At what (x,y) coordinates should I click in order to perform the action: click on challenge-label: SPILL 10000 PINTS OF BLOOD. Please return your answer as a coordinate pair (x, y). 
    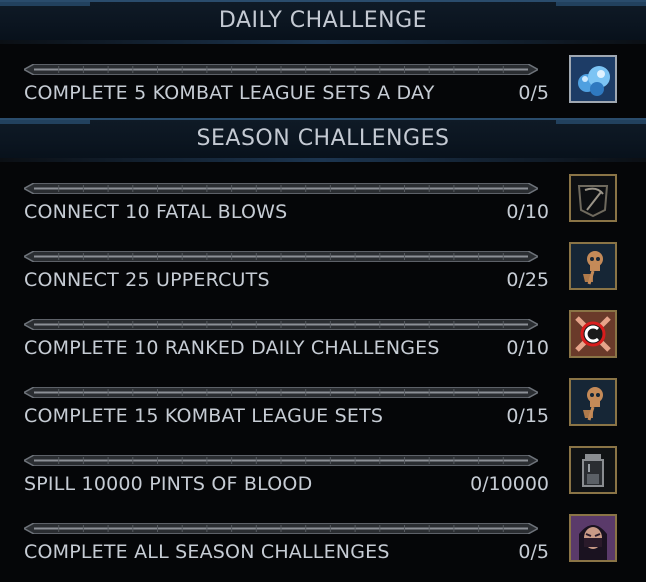
    Looking at the image, I should click on (168, 484).